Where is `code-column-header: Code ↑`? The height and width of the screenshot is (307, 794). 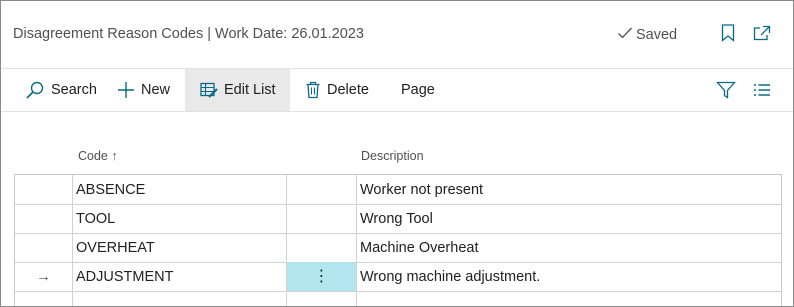
code-column-header: Code ↑ is located at coordinates (98, 156).